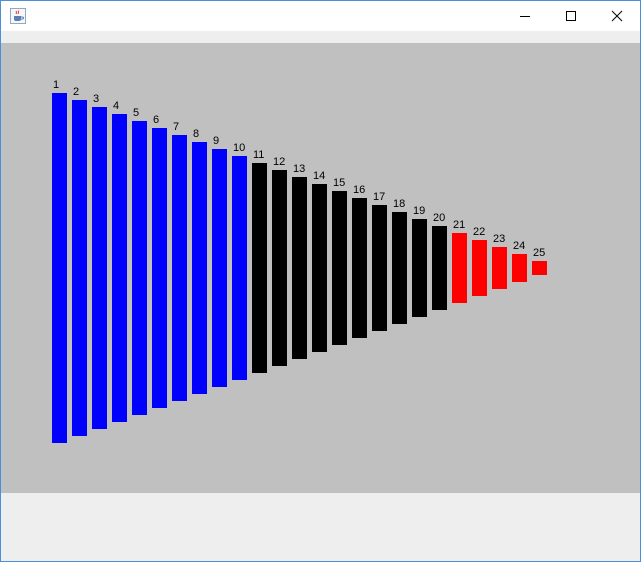 The height and width of the screenshot is (562, 641). Describe the element at coordinates (539, 253) in the screenshot. I see `bar-label-25: 25` at that location.